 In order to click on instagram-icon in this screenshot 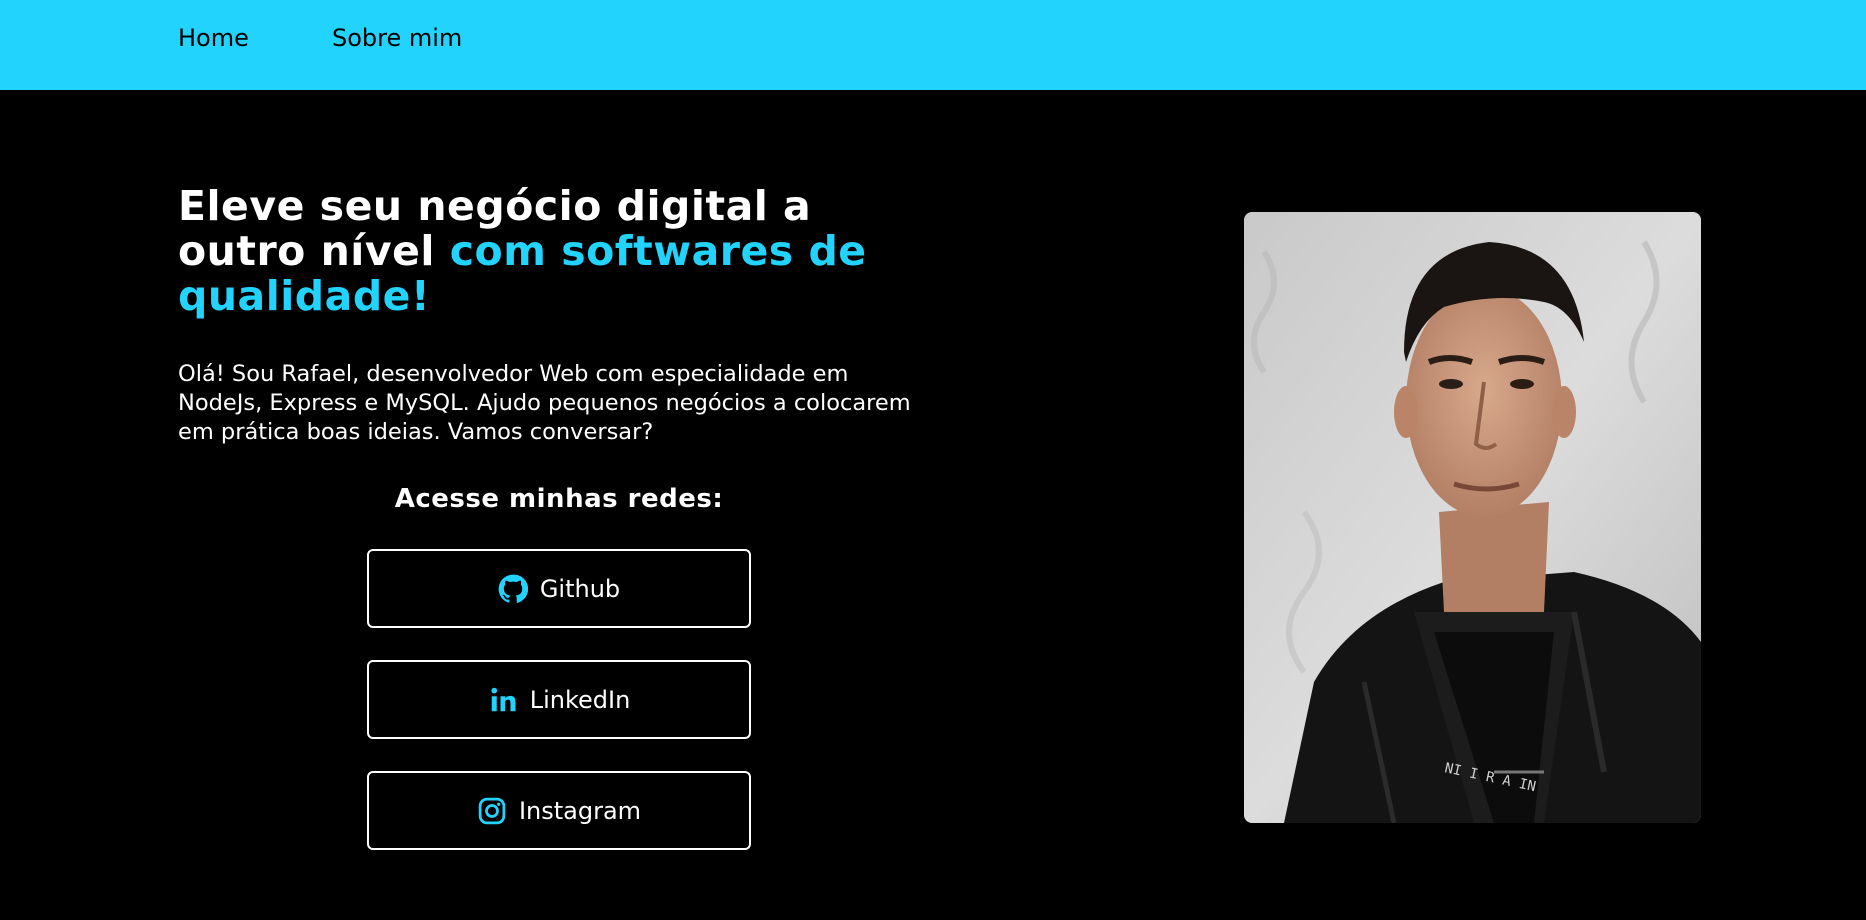, I will do `click(492, 811)`.